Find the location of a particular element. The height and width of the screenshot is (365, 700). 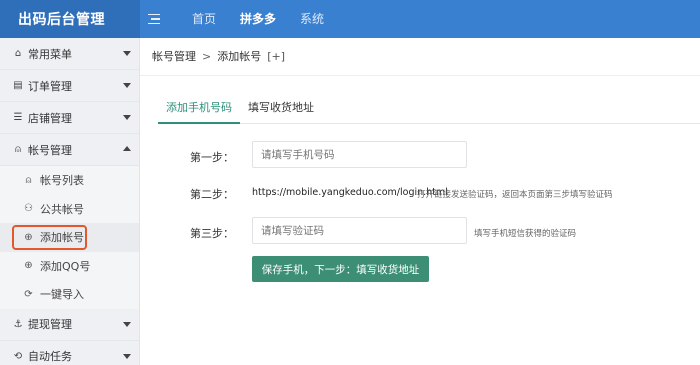

sidebar-item-orders: ▤ 订单管理 is located at coordinates (69, 86).